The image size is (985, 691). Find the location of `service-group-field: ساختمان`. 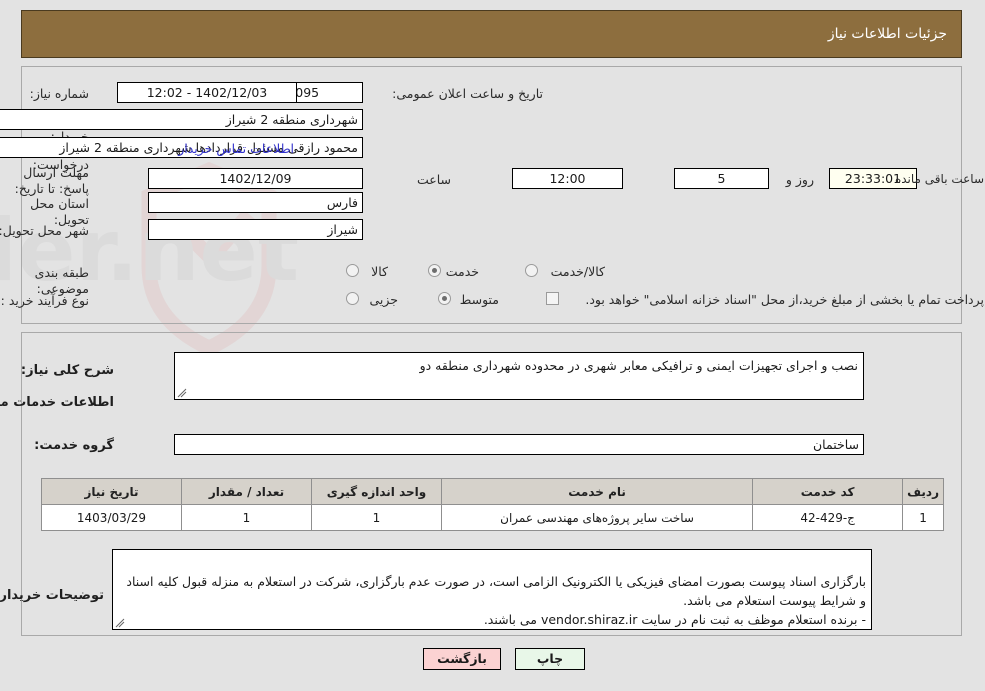

service-group-field: ساختمان is located at coordinates (520, 444).